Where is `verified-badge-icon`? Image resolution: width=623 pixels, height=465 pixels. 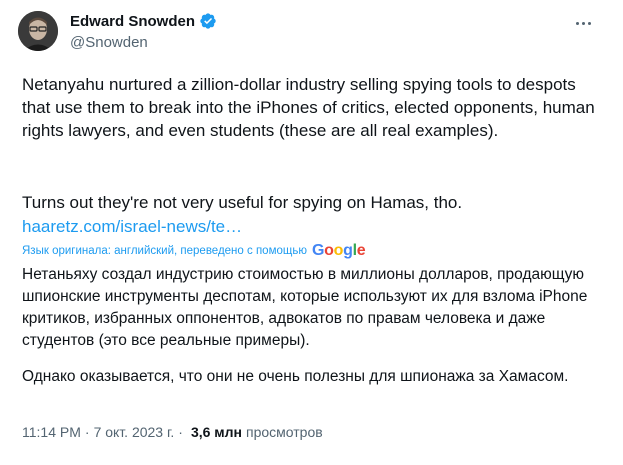 verified-badge-icon is located at coordinates (208, 21).